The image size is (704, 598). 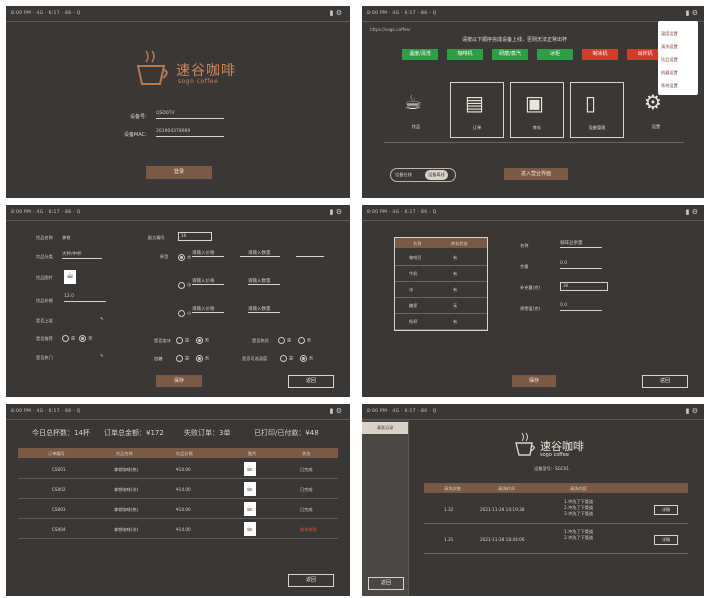 What do you see at coordinates (600, 54) in the screenshot?
I see `status-button-4: 制冰机` at bounding box center [600, 54].